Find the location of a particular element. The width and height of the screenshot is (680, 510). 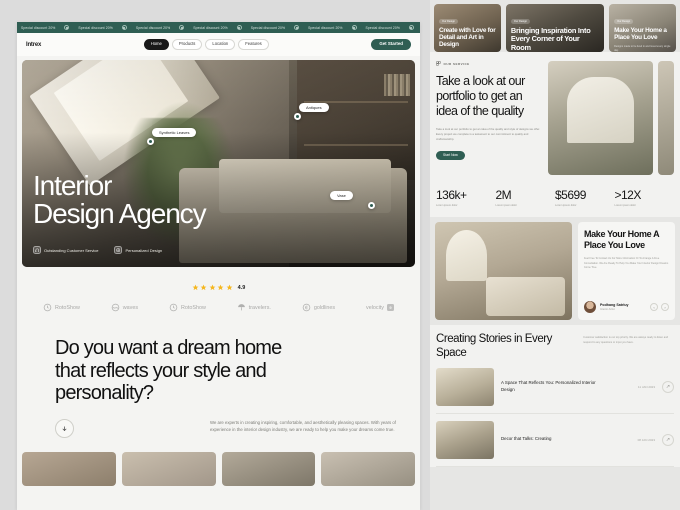

stat-value: >12X is located at coordinates (628, 195).